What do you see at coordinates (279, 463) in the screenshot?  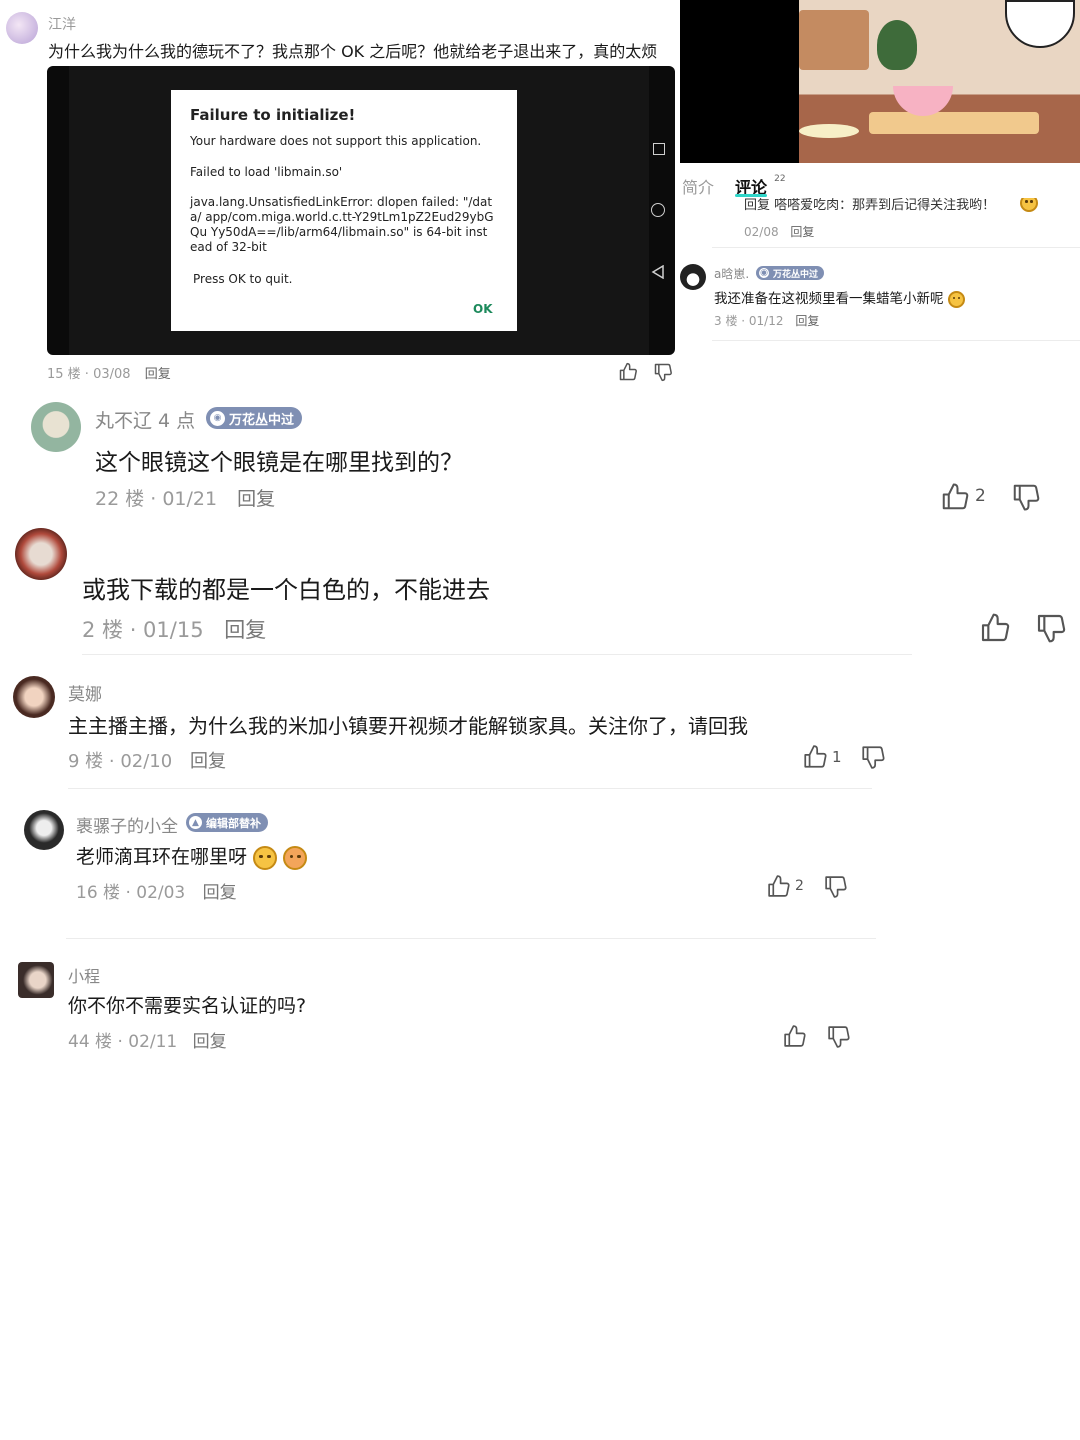 I see `comment-text: 这个眼镜这个眼镜是在哪里找到的？` at bounding box center [279, 463].